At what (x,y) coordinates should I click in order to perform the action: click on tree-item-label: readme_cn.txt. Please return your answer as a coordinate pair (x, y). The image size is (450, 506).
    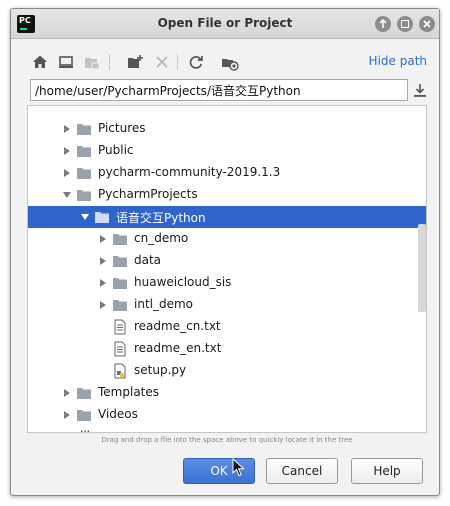
    Looking at the image, I should click on (177, 326).